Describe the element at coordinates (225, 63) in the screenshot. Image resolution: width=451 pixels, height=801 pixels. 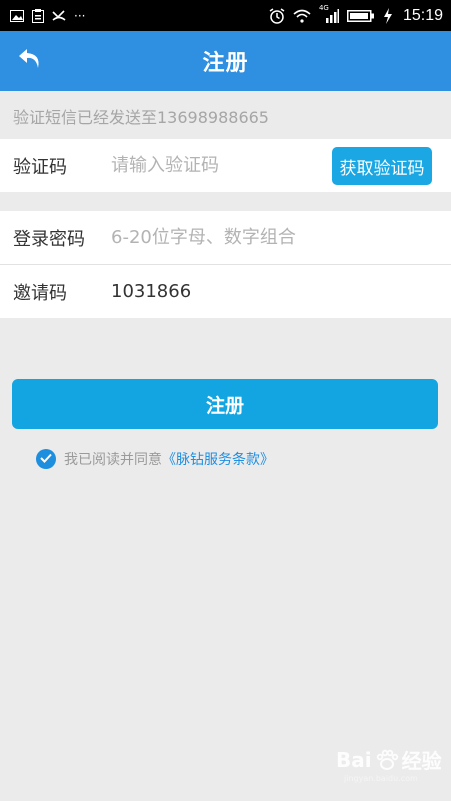
I see `page-title: 注册` at that location.